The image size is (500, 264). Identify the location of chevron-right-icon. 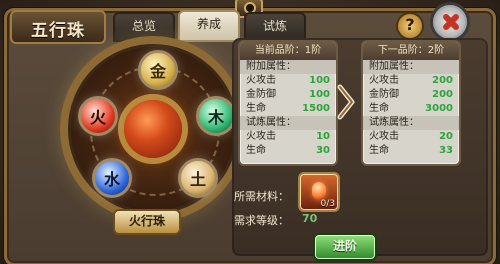
(345, 102).